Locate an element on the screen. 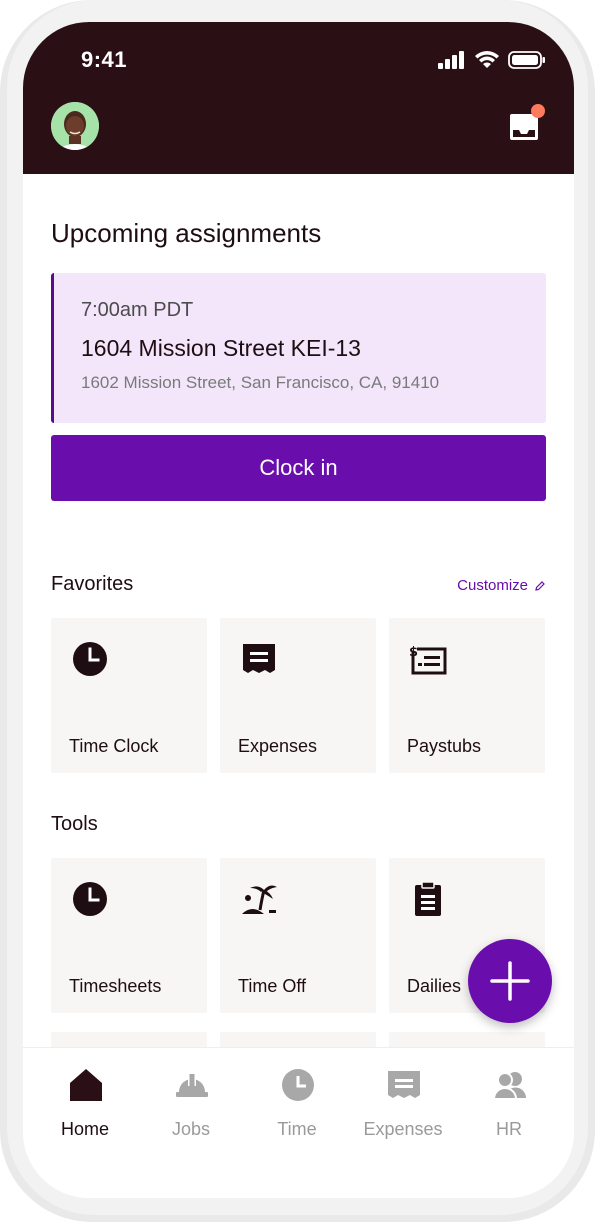 The image size is (595, 1222). status-icons is located at coordinates (492, 60).